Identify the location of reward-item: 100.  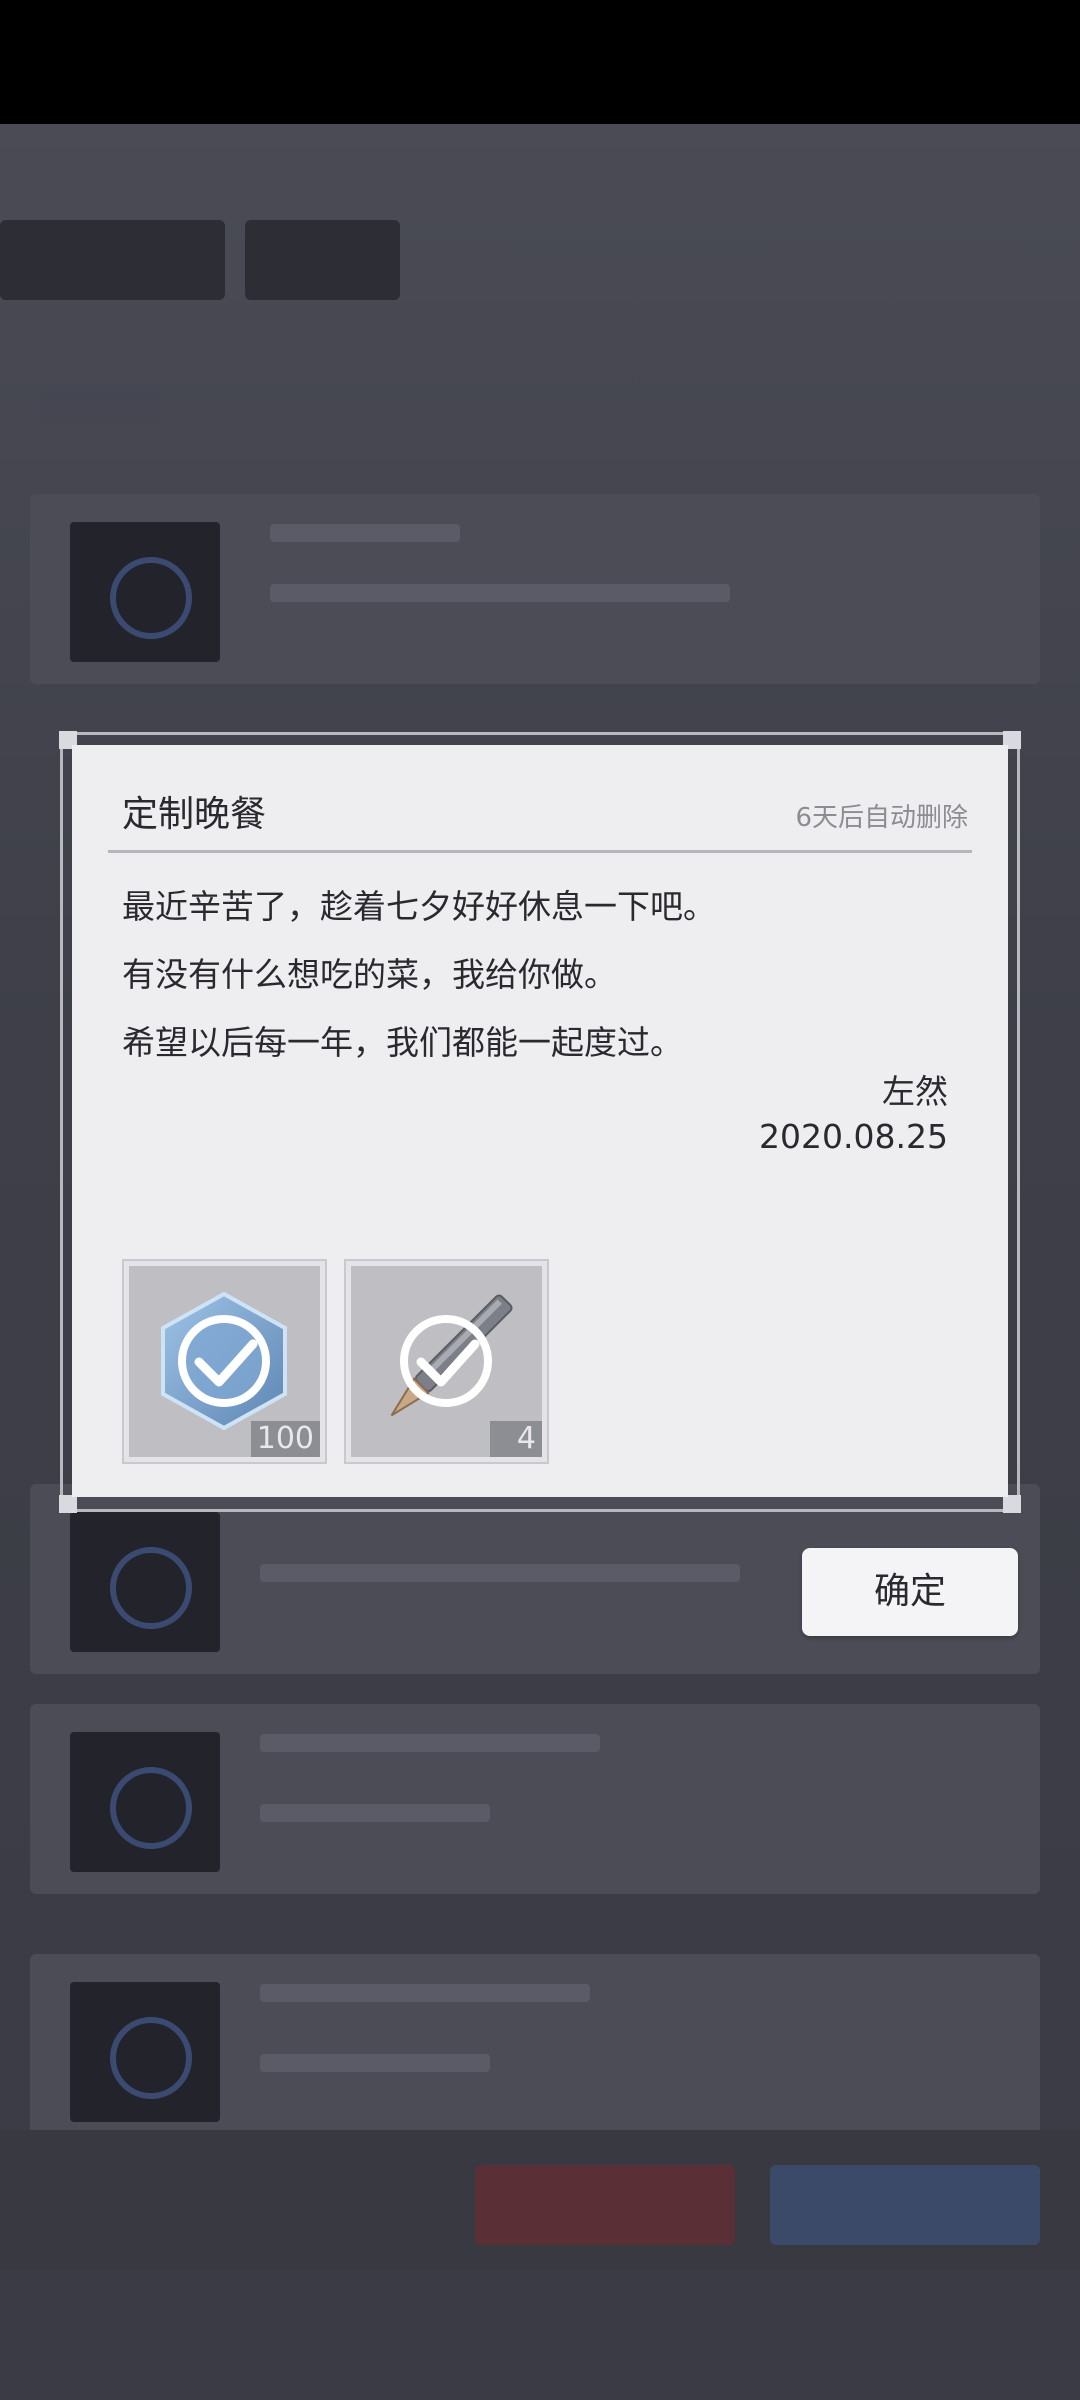
(224, 1361).